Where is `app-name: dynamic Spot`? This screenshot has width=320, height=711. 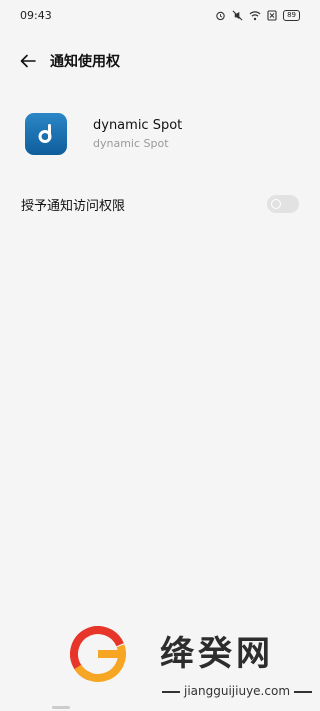 app-name: dynamic Spot is located at coordinates (138, 125).